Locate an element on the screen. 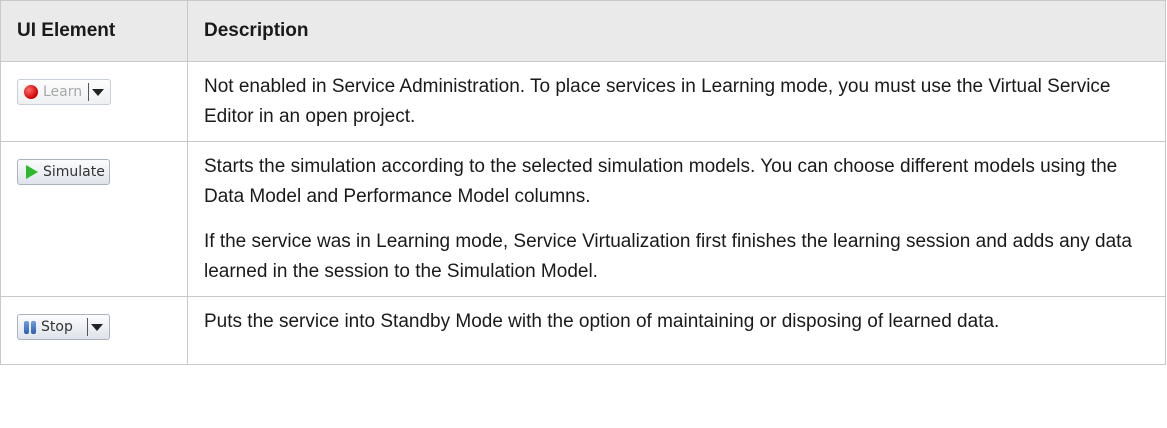  simulate-button: Simulate is located at coordinates (63, 172).